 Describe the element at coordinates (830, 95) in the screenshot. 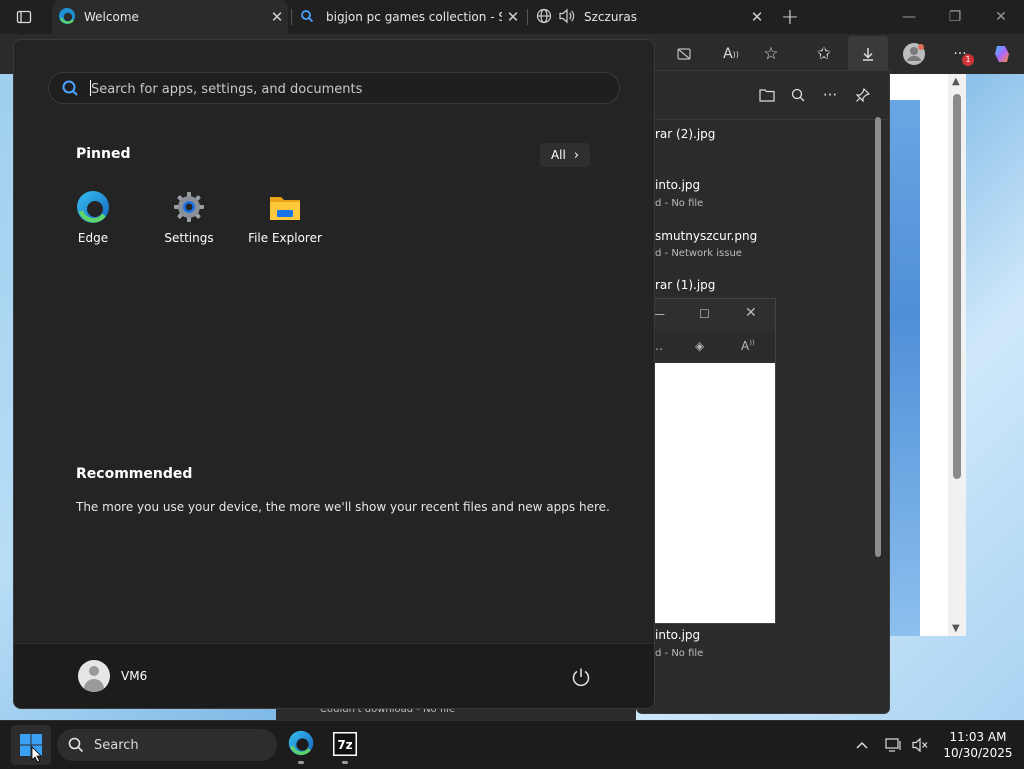

I see `downloads-more-icon: ···` at that location.